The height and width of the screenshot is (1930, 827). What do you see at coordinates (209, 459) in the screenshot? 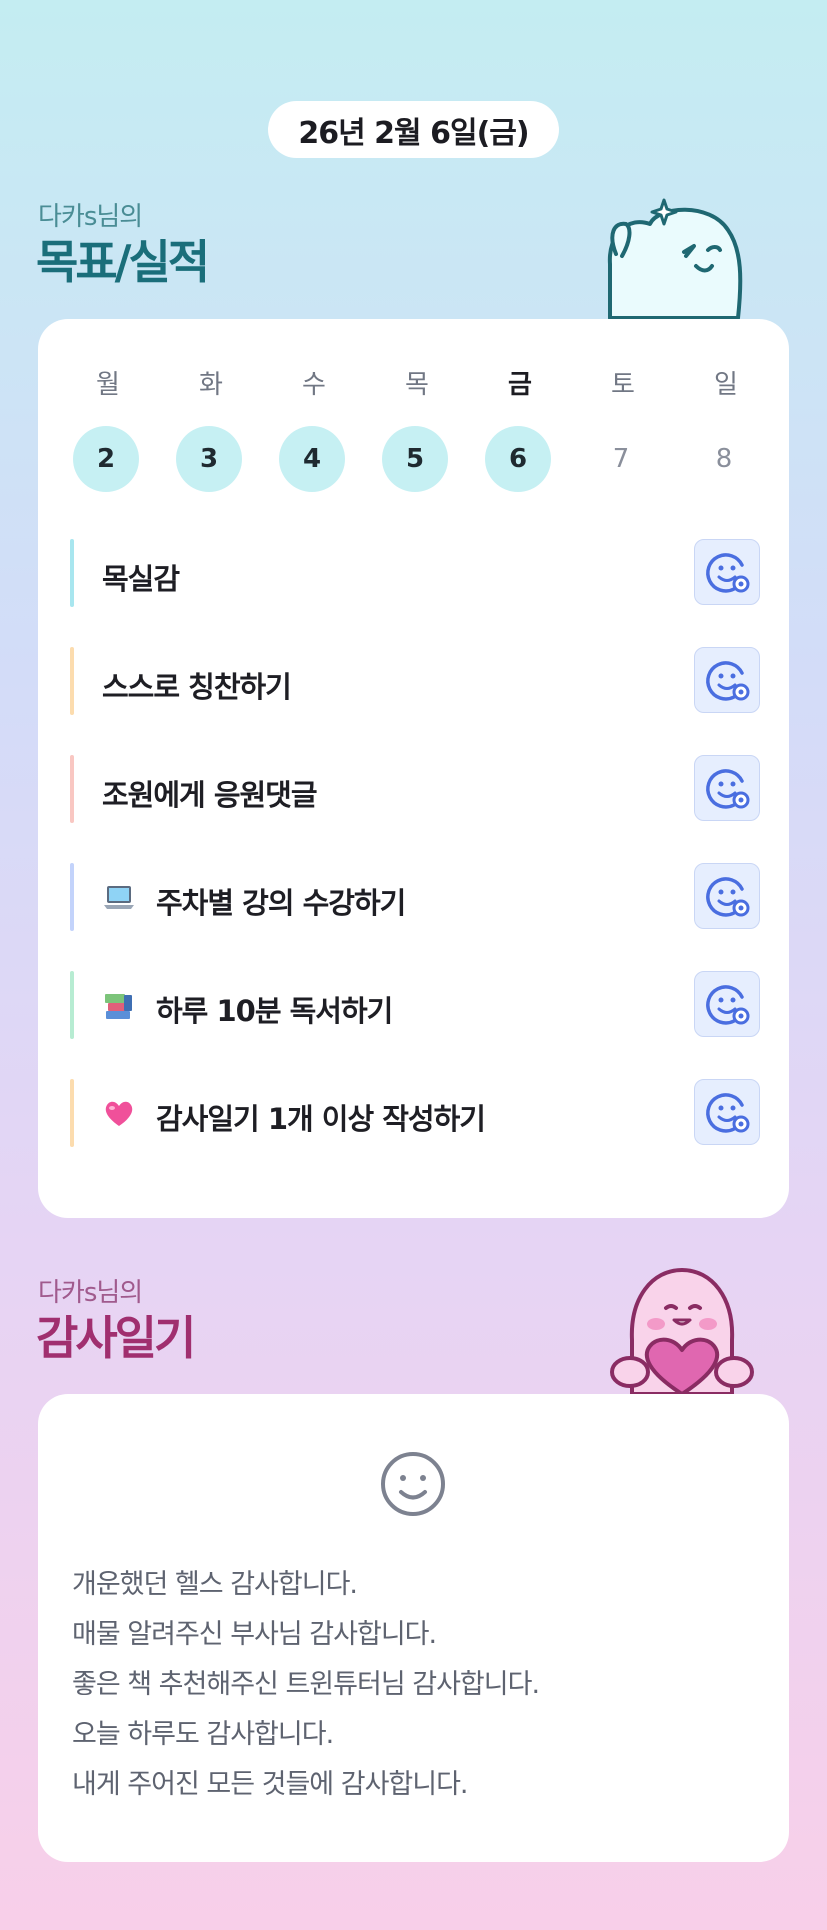
I see `day-number-done: 3` at bounding box center [209, 459].